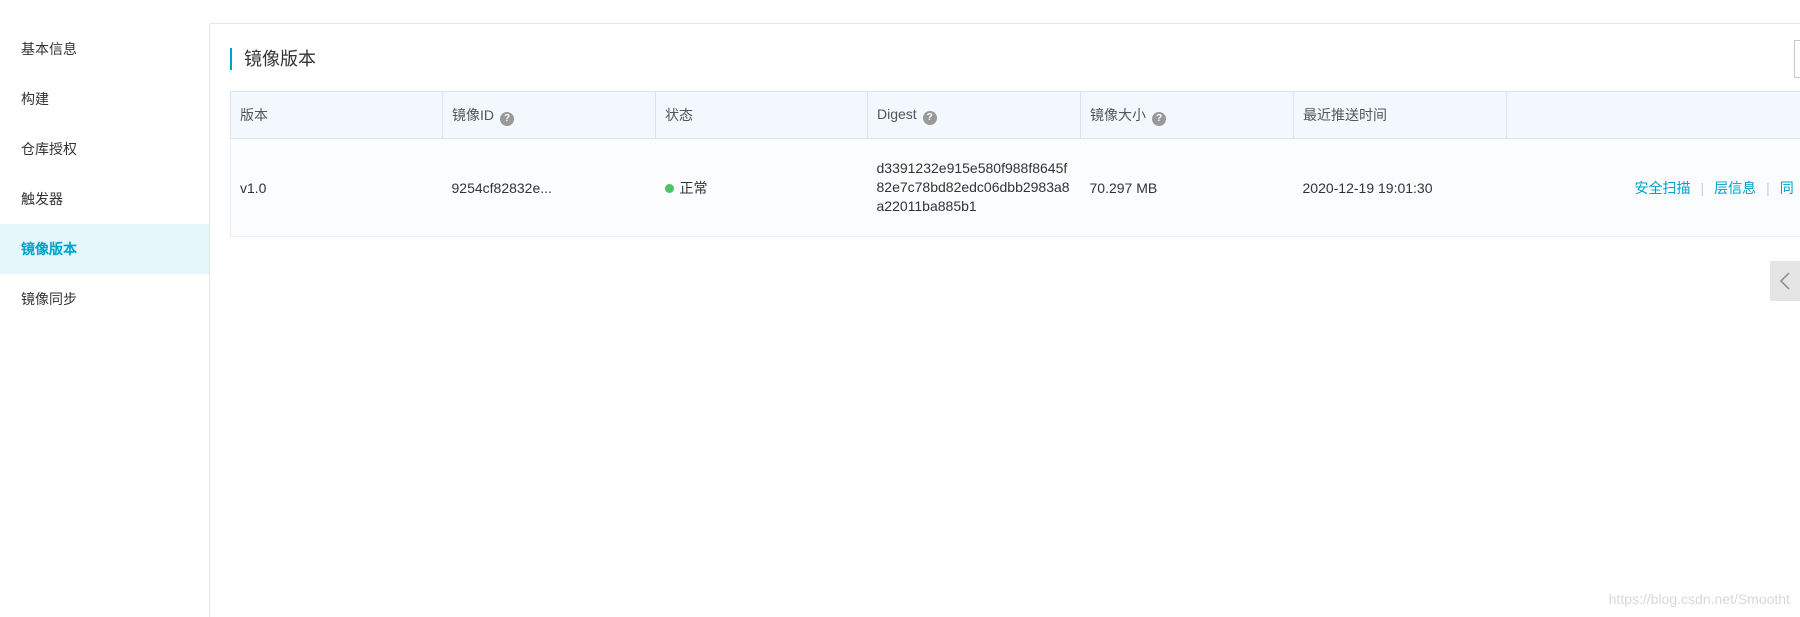 This screenshot has height=617, width=1800. Describe the element at coordinates (1400, 187) in the screenshot. I see `cell-pushed-at: 2020-12-19 19:01:30` at that location.